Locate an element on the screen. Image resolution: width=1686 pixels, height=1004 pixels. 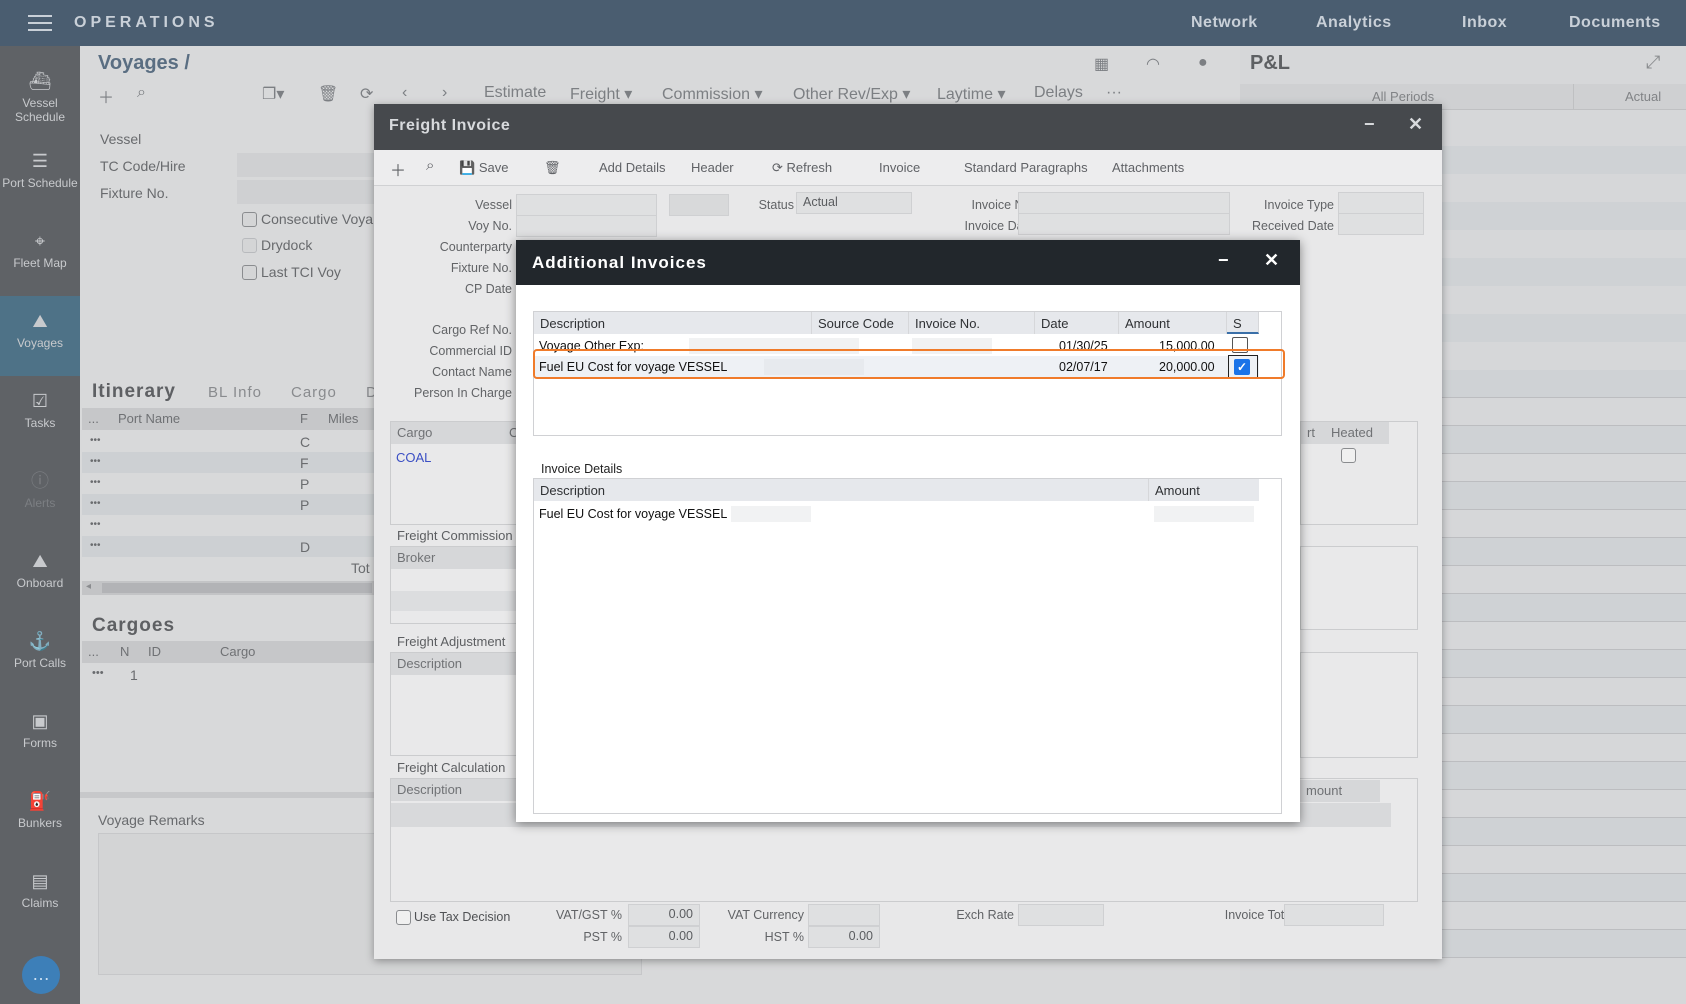
itinerary-scrollbar: ◂ is located at coordinates (228, 588).